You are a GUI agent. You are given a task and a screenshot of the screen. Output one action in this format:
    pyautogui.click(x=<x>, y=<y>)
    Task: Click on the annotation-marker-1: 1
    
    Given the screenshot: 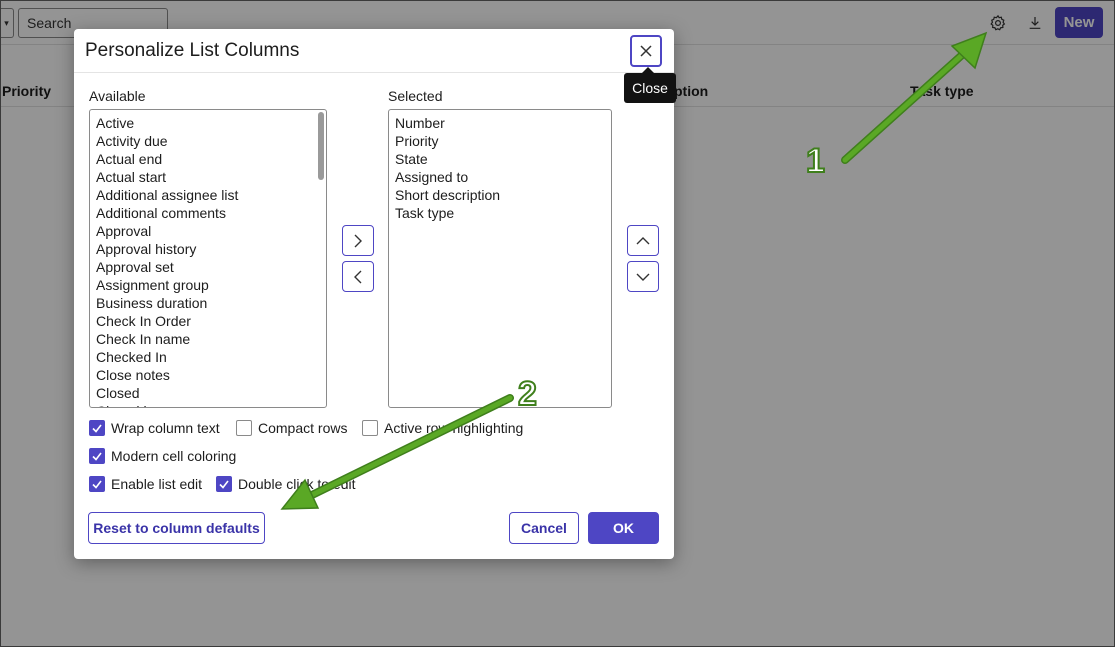 What is the action you would take?
    pyautogui.click(x=815, y=161)
    